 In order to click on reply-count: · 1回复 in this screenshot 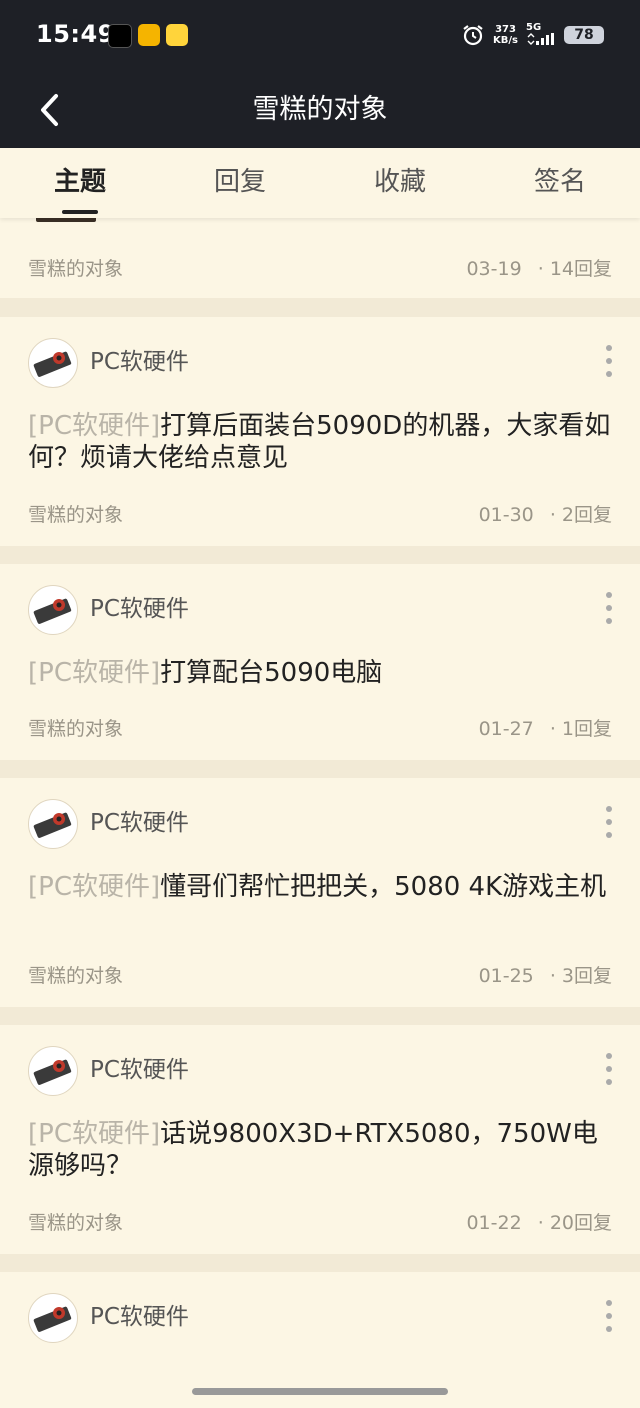, I will do `click(580, 729)`.